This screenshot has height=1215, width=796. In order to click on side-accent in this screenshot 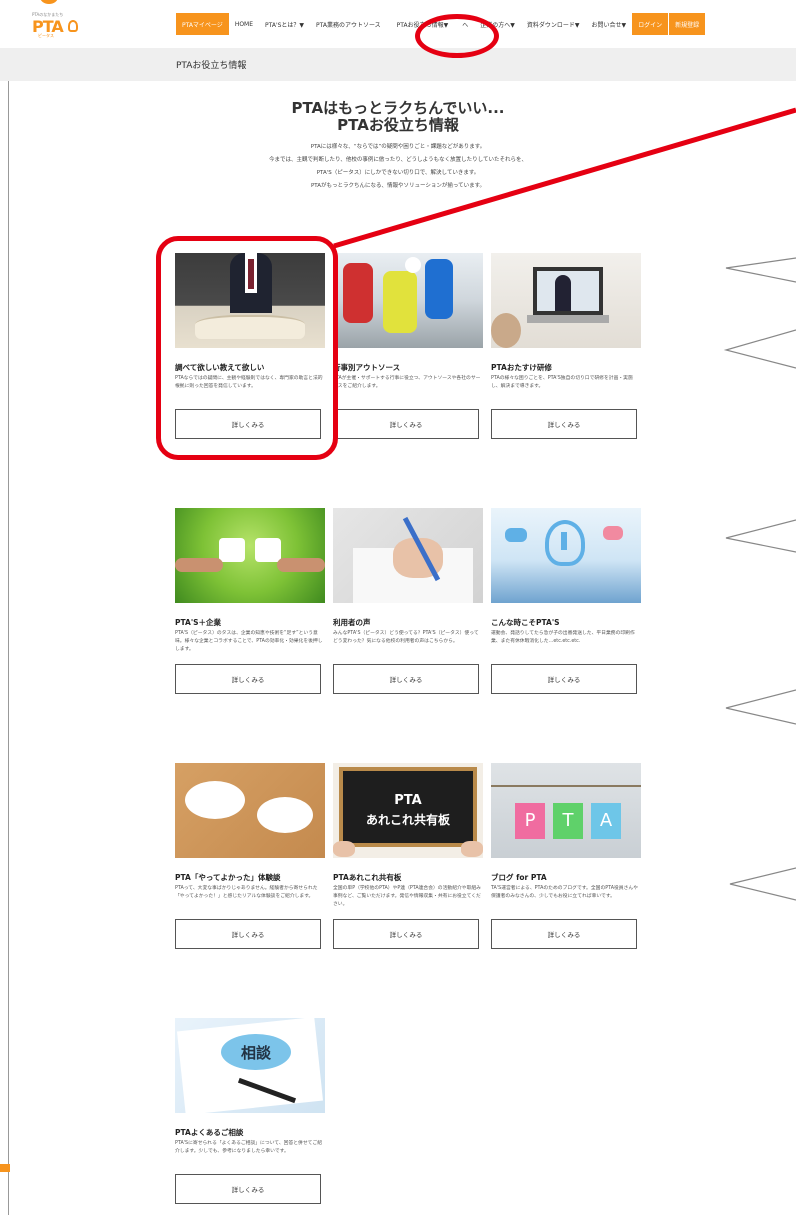, I will do `click(5, 1168)`.